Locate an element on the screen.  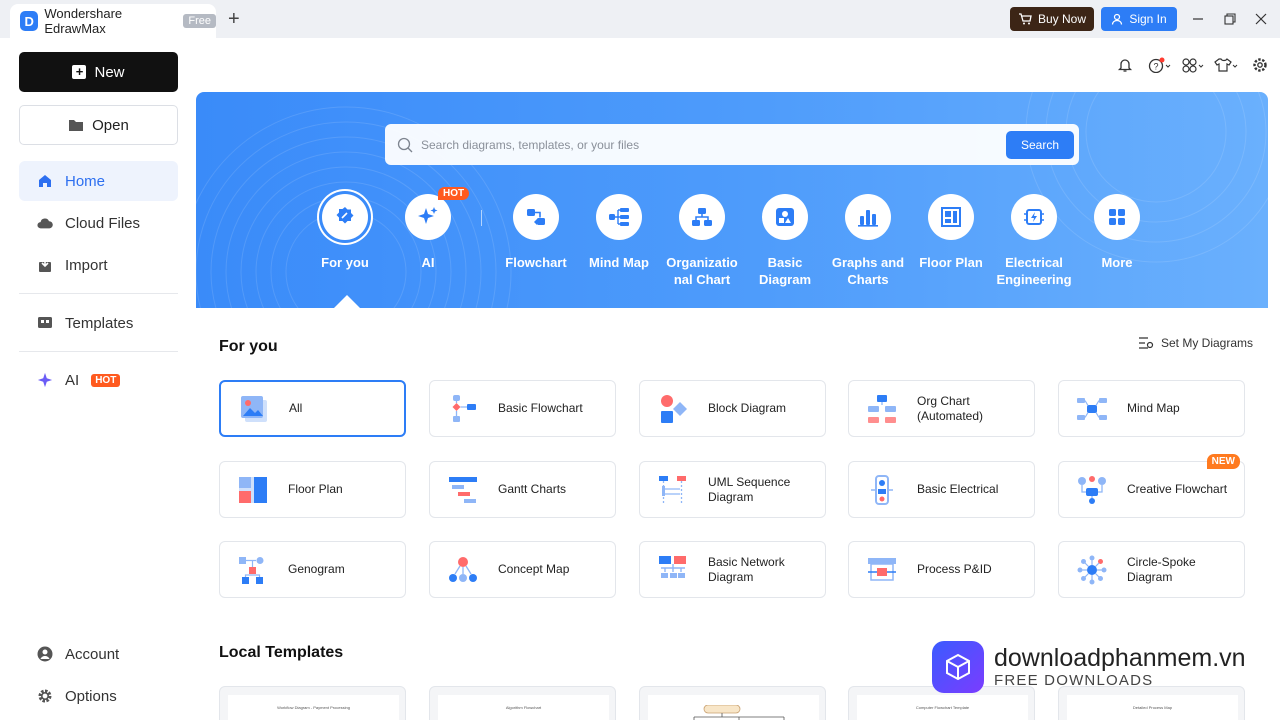
template-card-floor-plan: Floor Plan is located at coordinates (312, 489).